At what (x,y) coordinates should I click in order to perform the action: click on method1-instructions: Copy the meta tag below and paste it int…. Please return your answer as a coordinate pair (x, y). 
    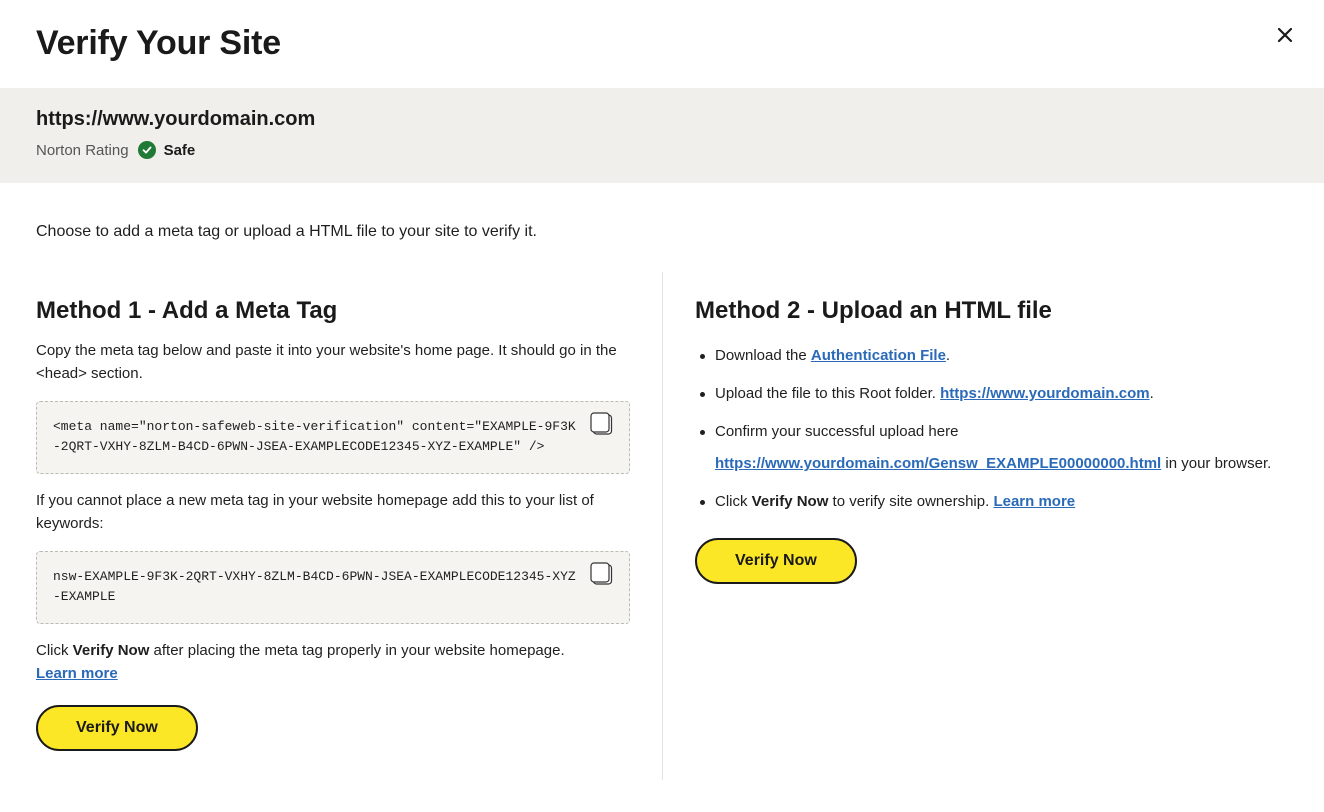
    Looking at the image, I should click on (326, 362).